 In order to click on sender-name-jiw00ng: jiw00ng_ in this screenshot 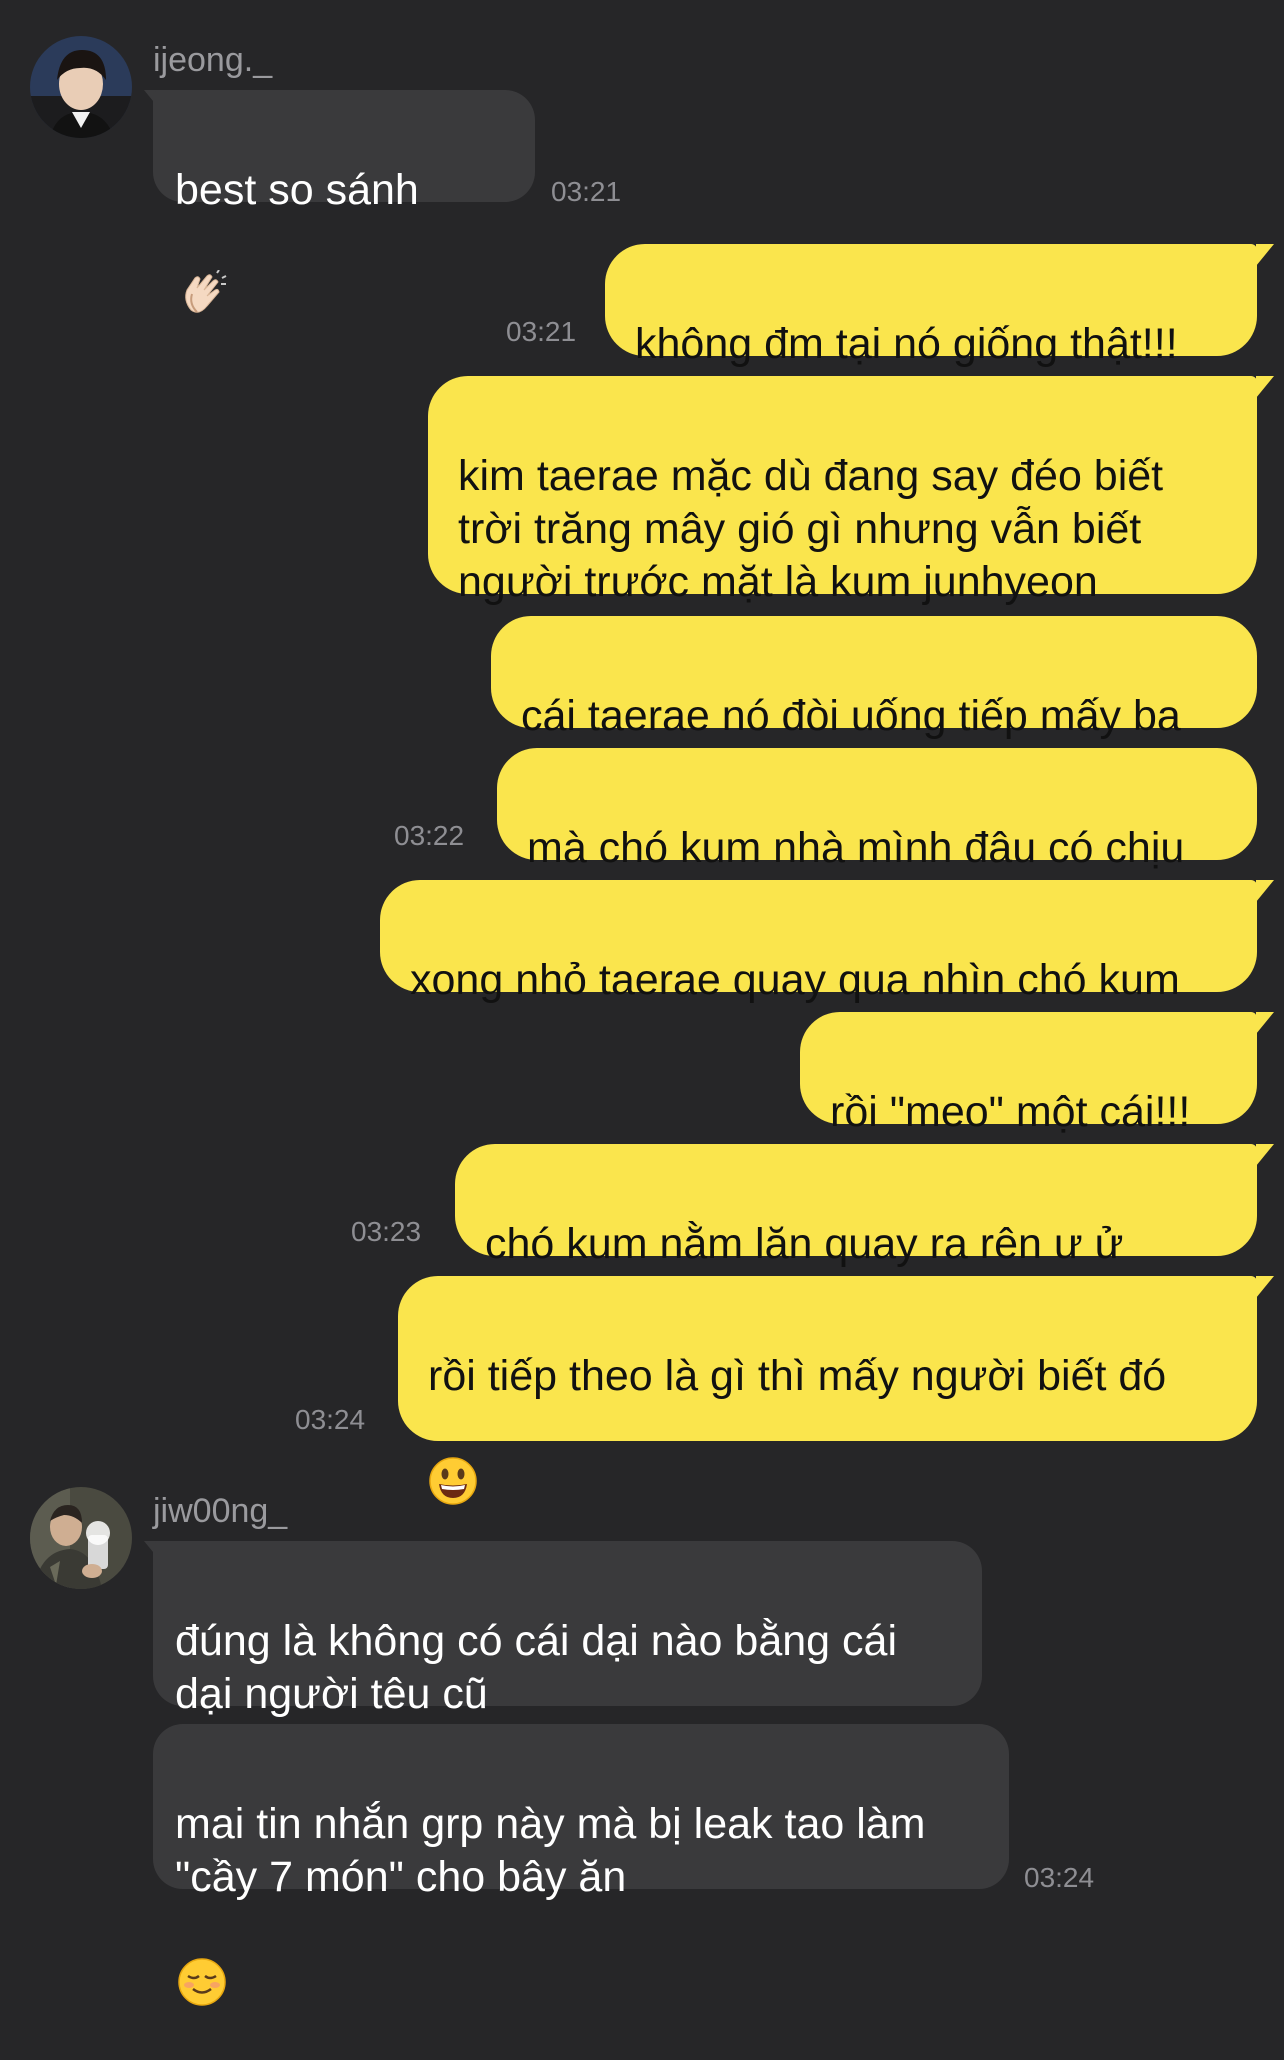, I will do `click(220, 1511)`.